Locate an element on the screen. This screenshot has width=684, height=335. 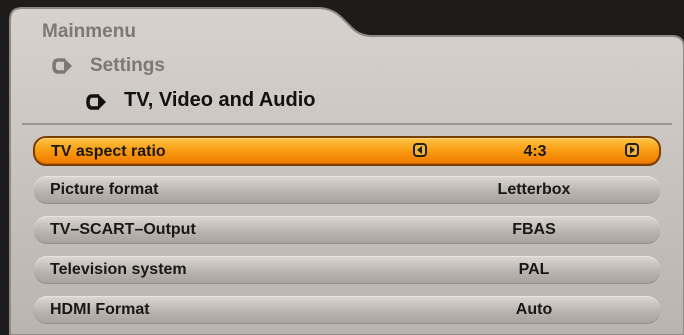
menu-row-picture-format: Picture format Letterbox is located at coordinates (347, 190).